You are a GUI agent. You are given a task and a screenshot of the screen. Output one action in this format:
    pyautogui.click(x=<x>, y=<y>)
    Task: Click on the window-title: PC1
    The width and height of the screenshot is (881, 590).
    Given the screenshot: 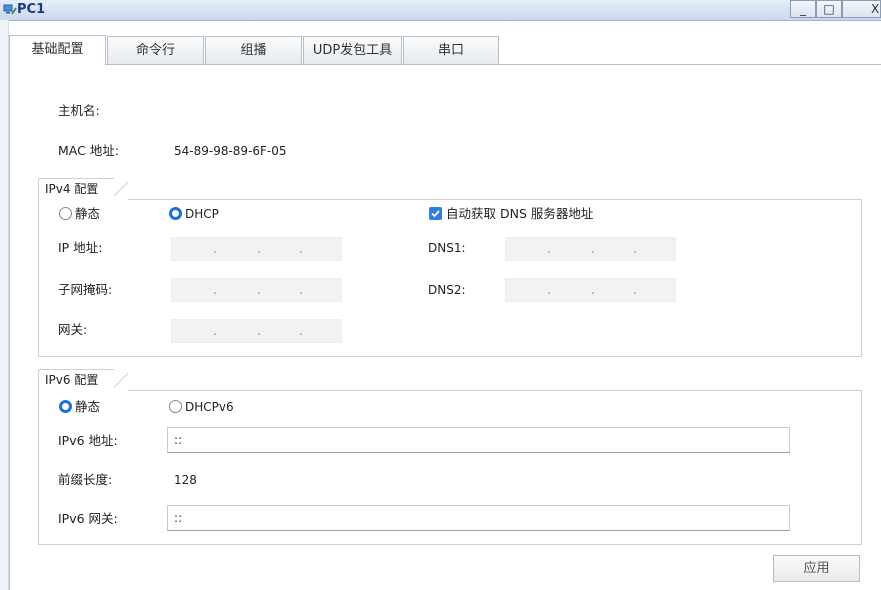 What is the action you would take?
    pyautogui.click(x=31, y=9)
    